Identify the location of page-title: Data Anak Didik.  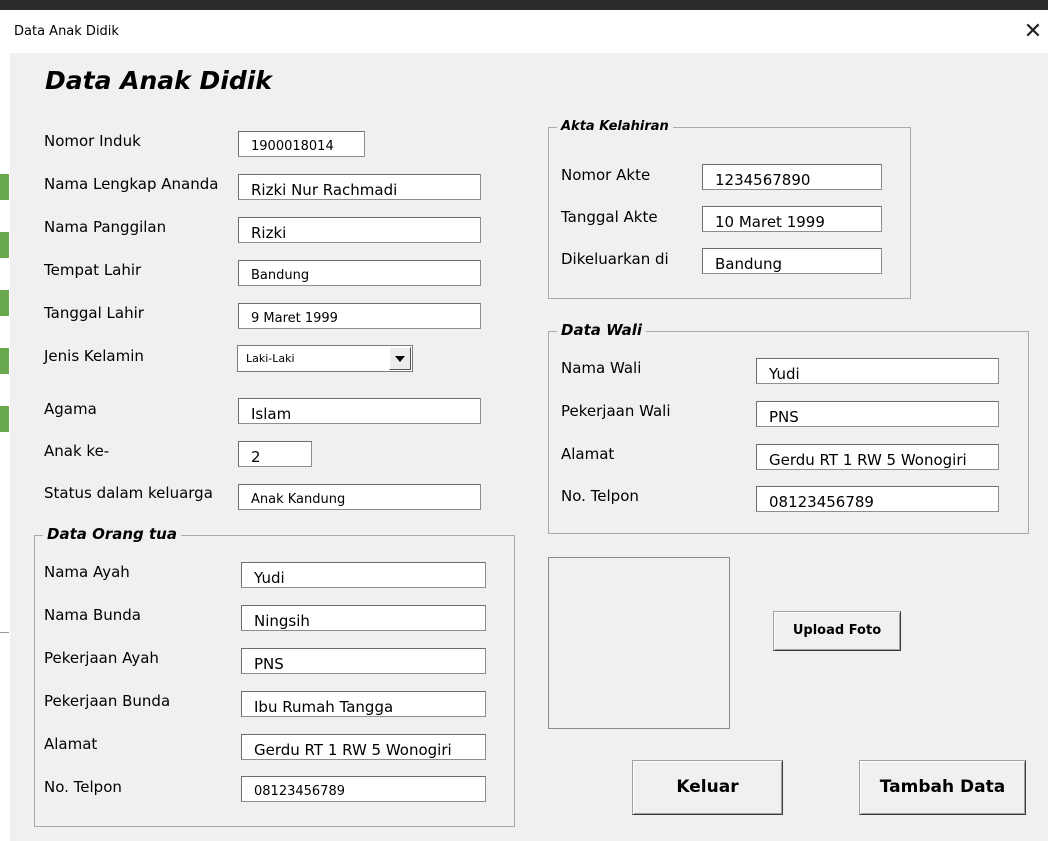
(158, 80).